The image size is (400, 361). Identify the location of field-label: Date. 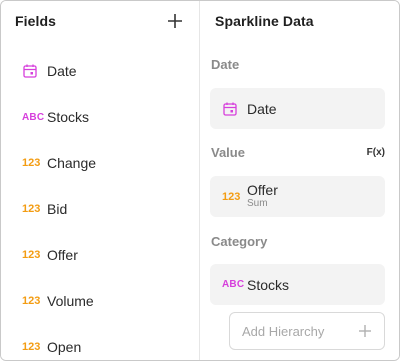
(62, 71).